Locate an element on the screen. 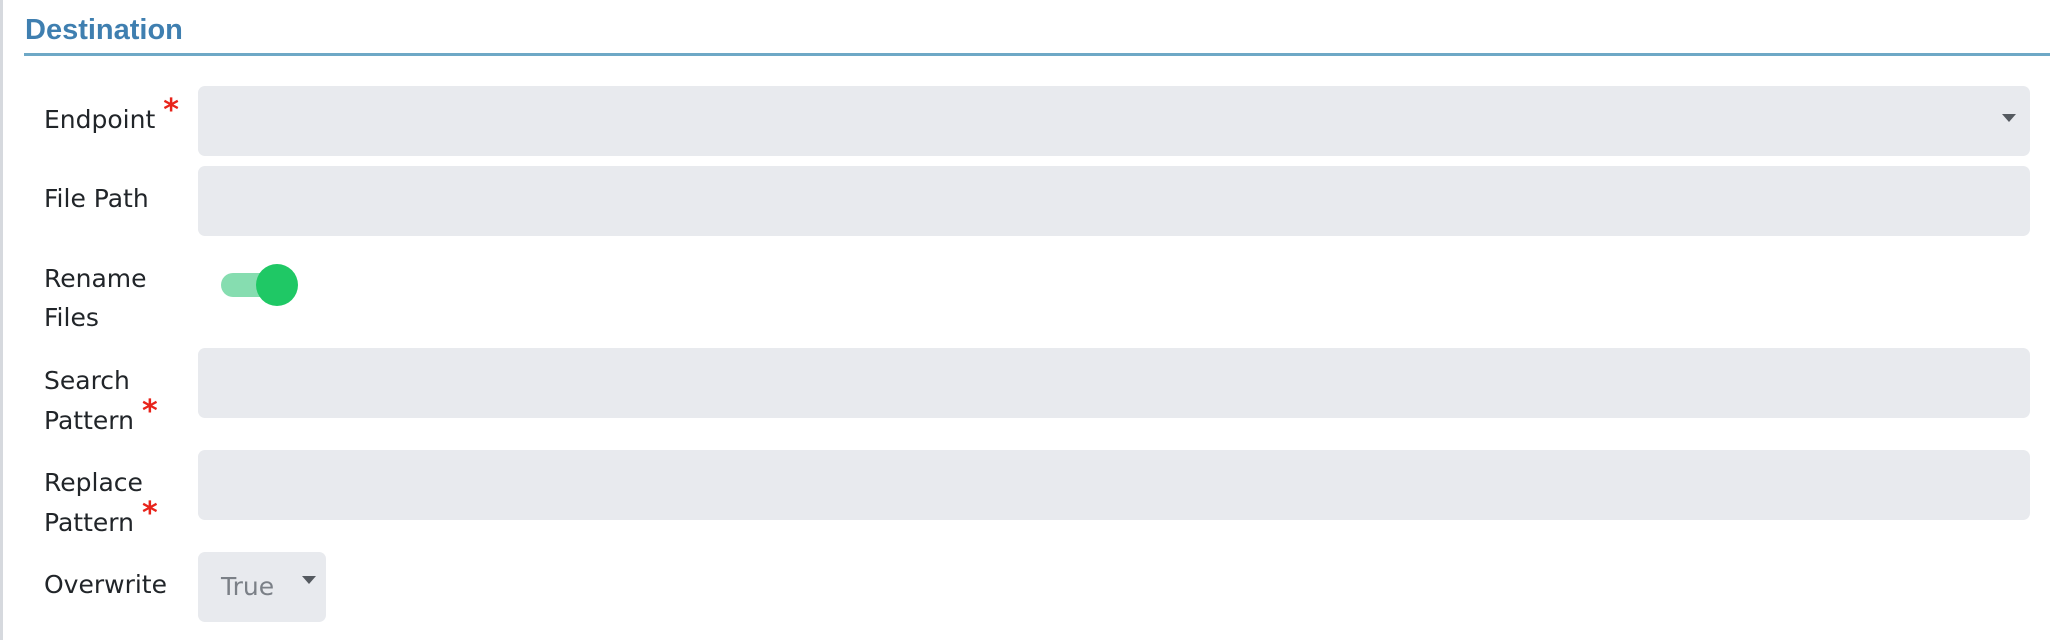 The width and height of the screenshot is (2056, 640). replace-pattern-label-text: Pattern is located at coordinates (89, 522).